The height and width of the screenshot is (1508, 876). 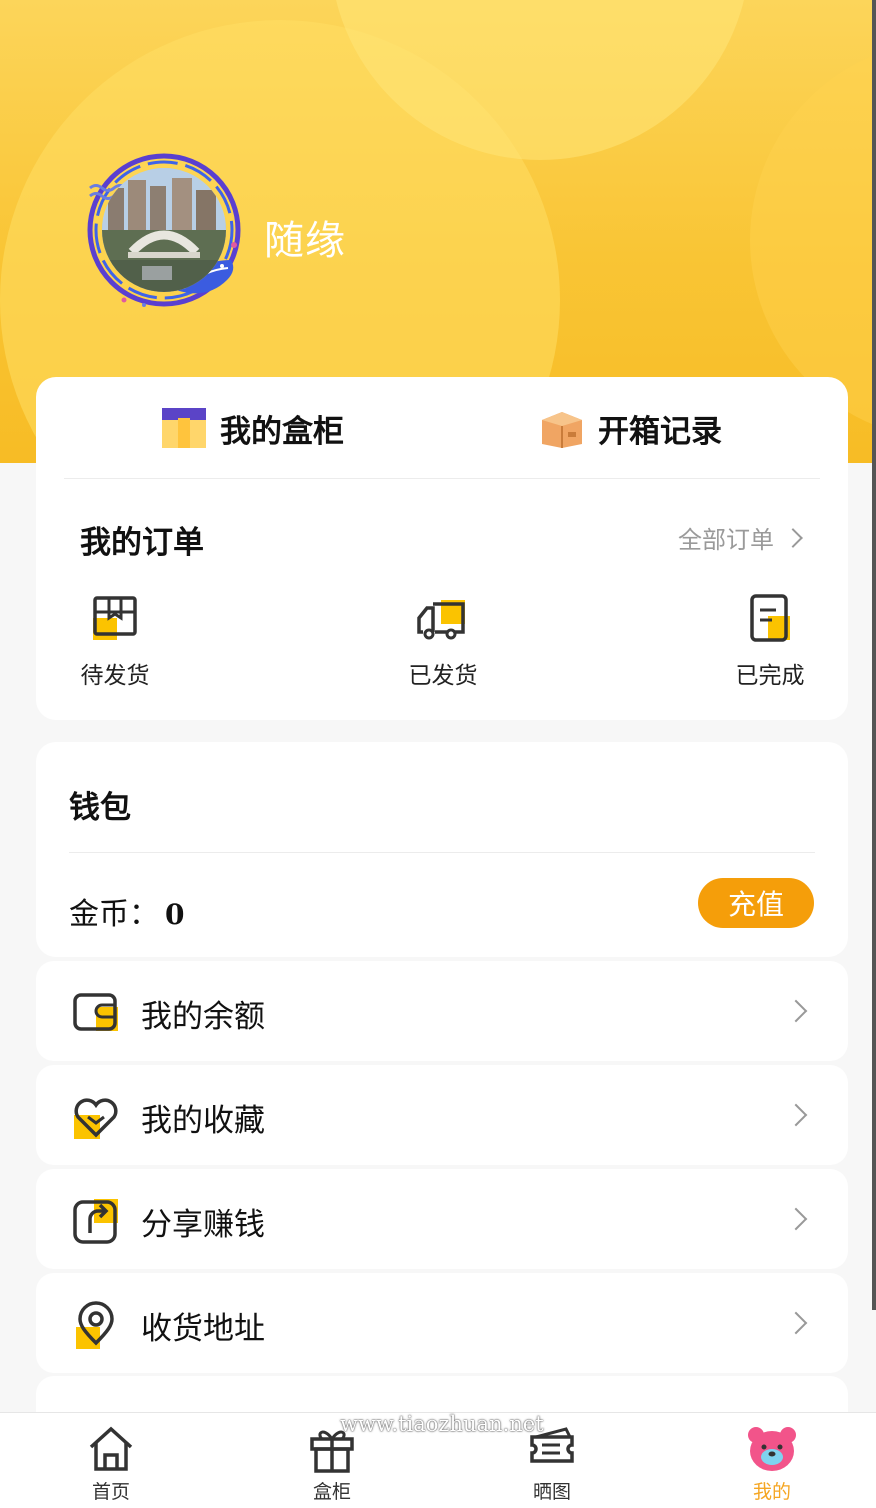 What do you see at coordinates (203, 1121) in the screenshot?
I see `menu-label: 我的收藏` at bounding box center [203, 1121].